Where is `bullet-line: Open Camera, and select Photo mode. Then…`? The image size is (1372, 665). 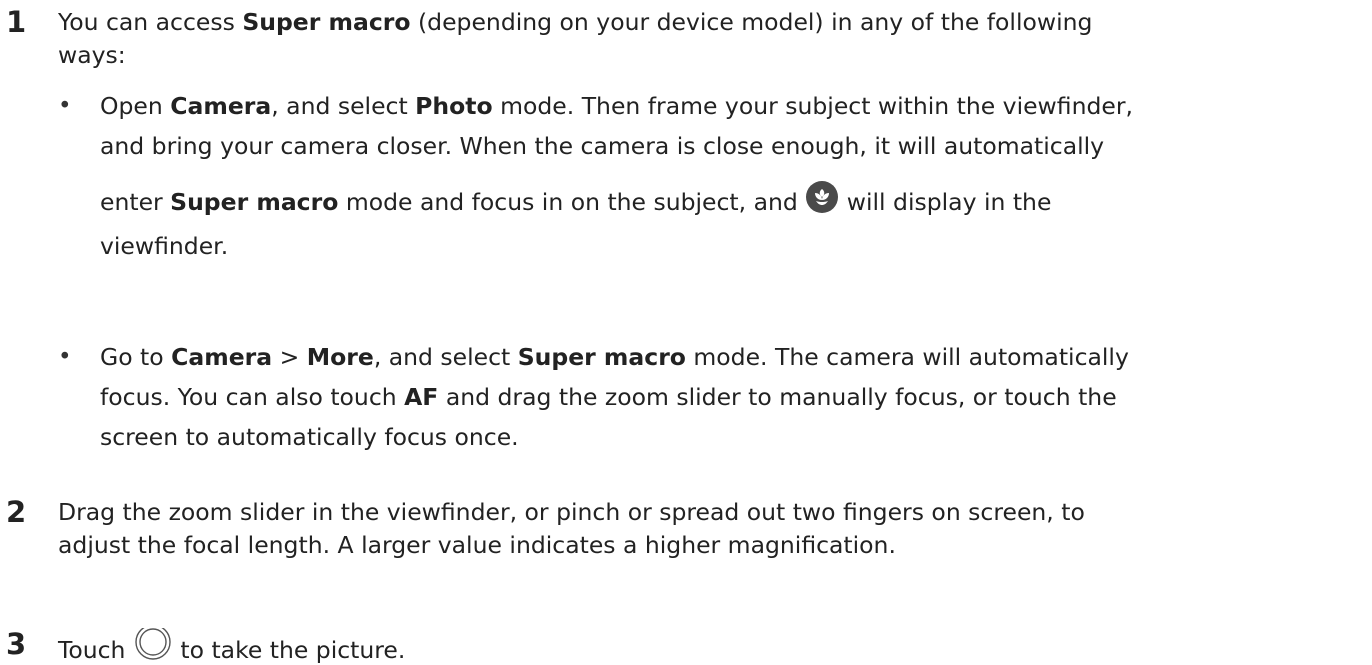 bullet-line: Open Camera, and select Photo mode. Then… is located at coordinates (731, 106).